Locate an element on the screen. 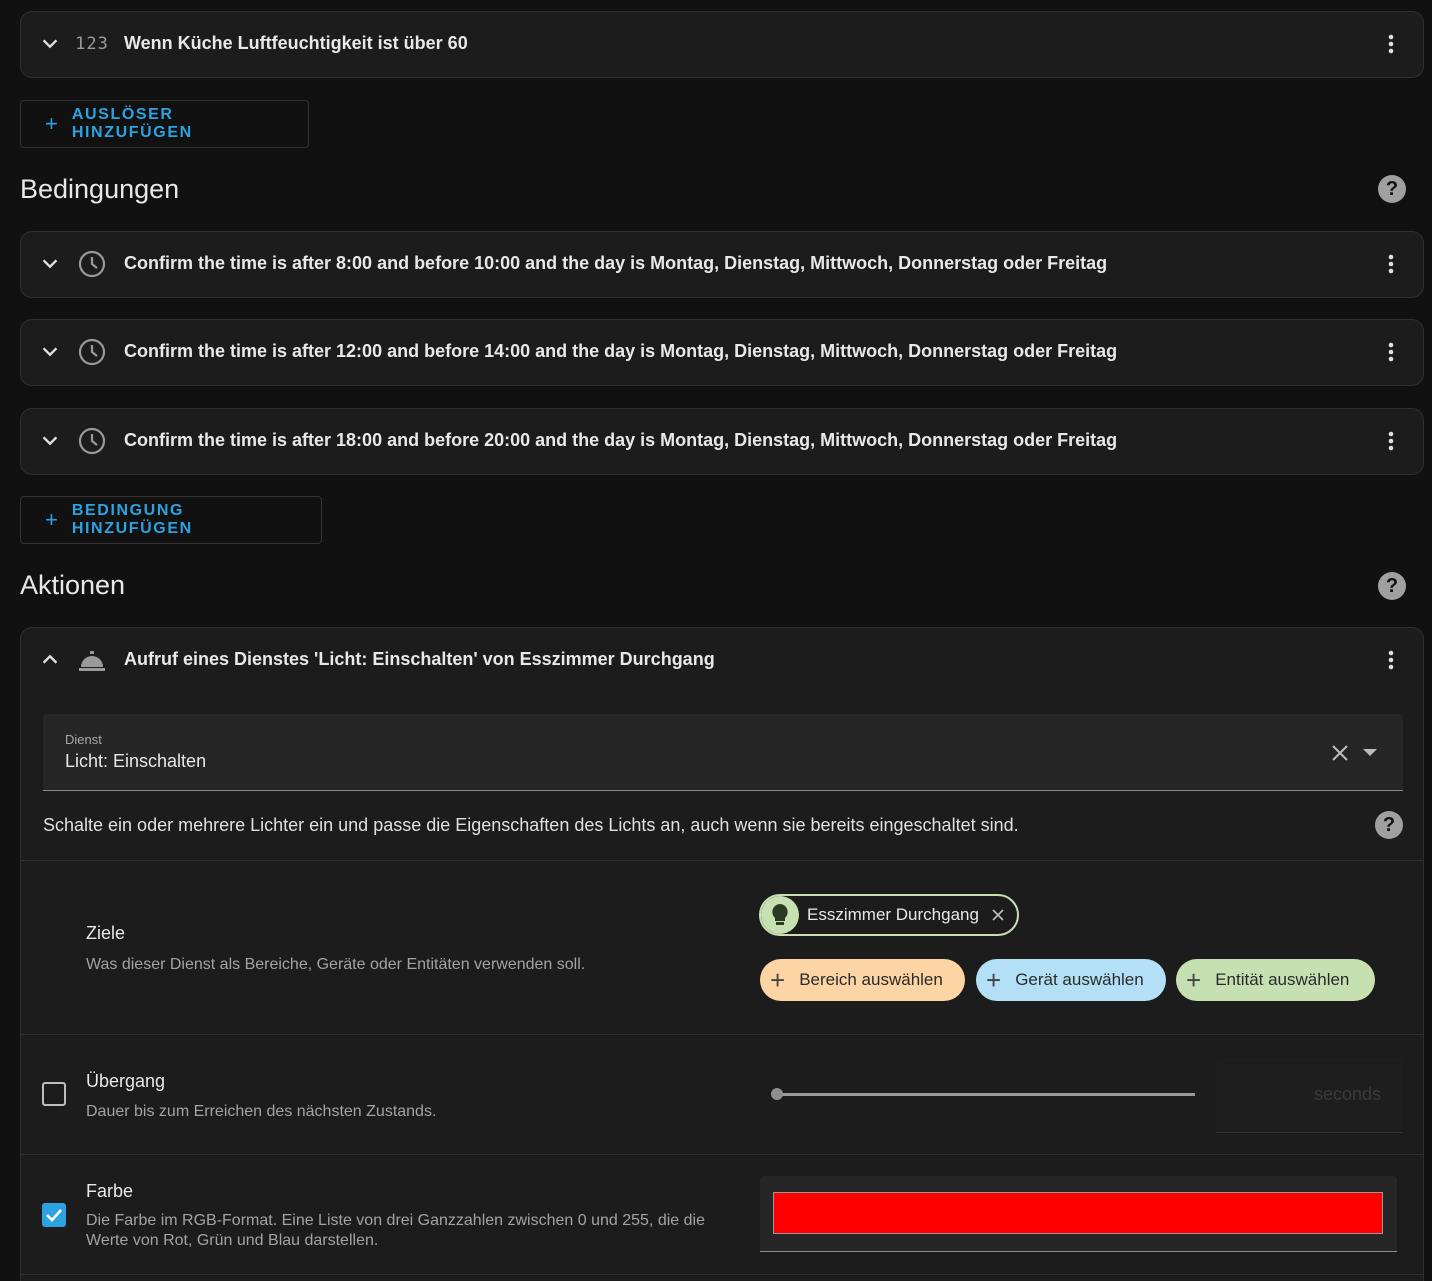 Image resolution: width=1432 pixels, height=1281 pixels. conditions-heading: Bedingungen is located at coordinates (100, 189).